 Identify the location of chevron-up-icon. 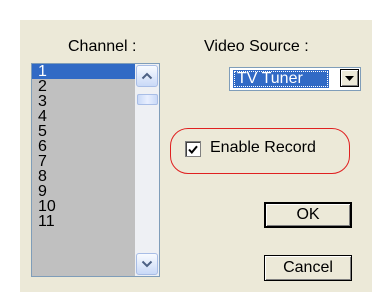
(147, 76).